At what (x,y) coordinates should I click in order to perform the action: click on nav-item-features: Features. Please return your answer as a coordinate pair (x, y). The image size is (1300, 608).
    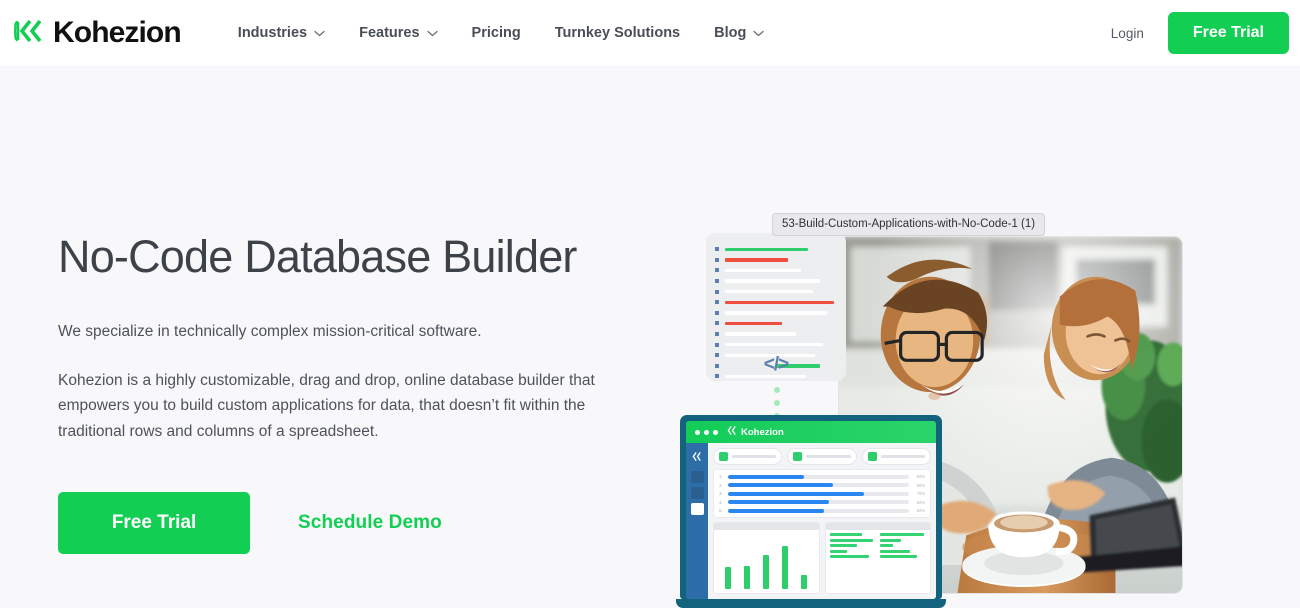
    Looking at the image, I should click on (398, 33).